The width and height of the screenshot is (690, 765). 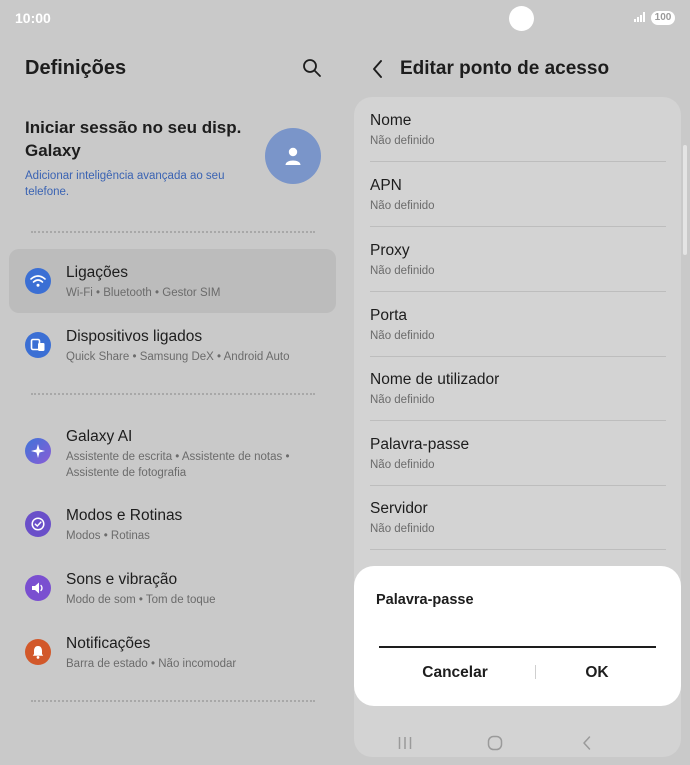 I want to click on menu-item-title: Modos e Rotinas, so click(x=124, y=515).